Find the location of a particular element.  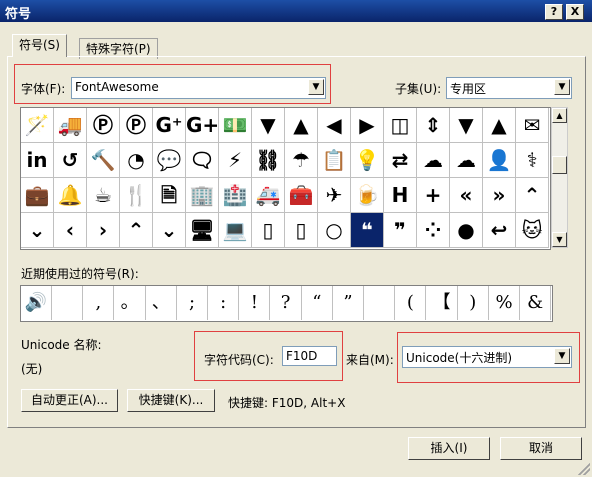

scroll-down-icon: ▼ is located at coordinates (559, 239).